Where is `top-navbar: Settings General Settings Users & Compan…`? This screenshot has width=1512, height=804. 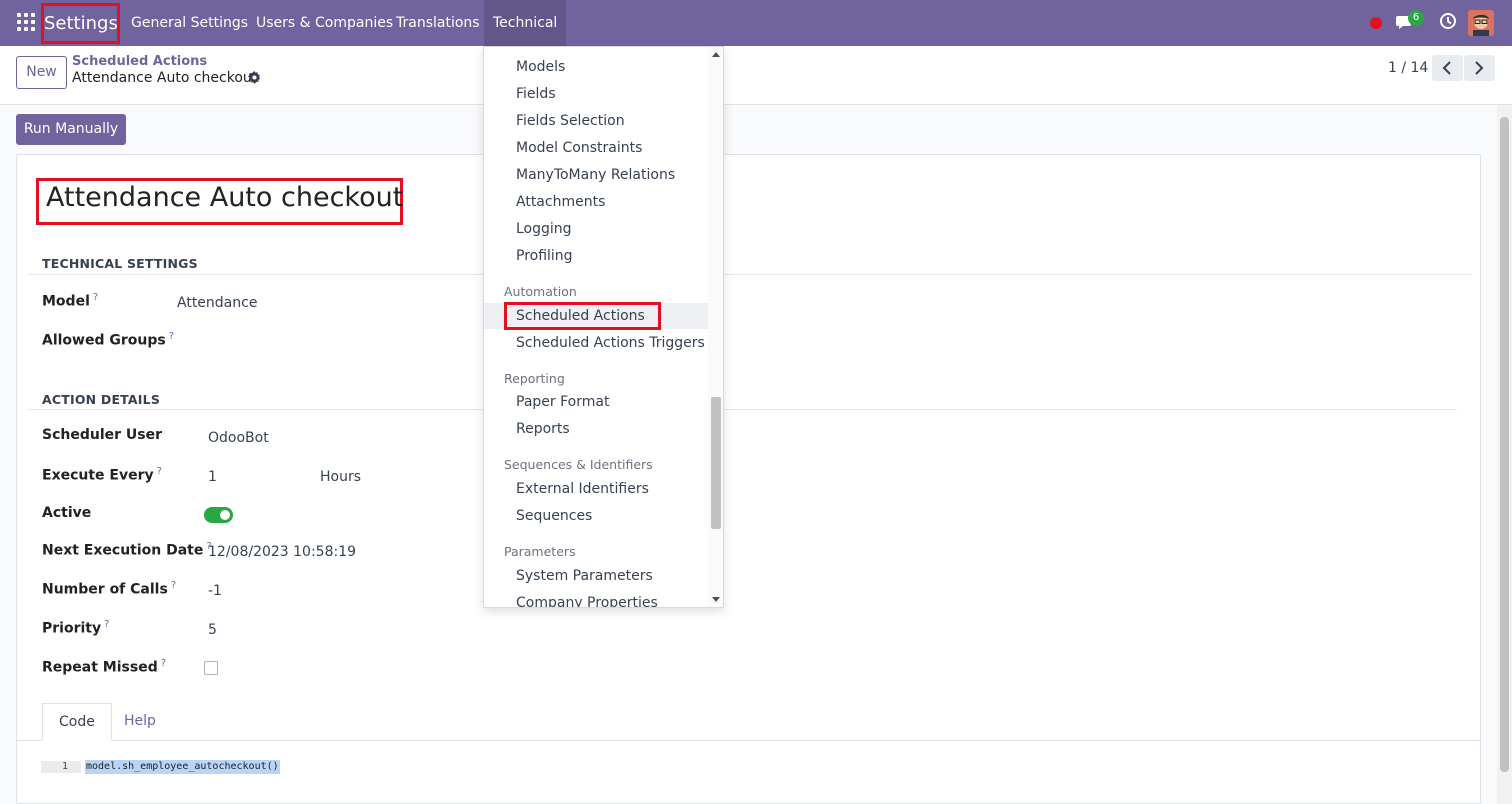 top-navbar: Settings General Settings Users & Compan… is located at coordinates (756, 23).